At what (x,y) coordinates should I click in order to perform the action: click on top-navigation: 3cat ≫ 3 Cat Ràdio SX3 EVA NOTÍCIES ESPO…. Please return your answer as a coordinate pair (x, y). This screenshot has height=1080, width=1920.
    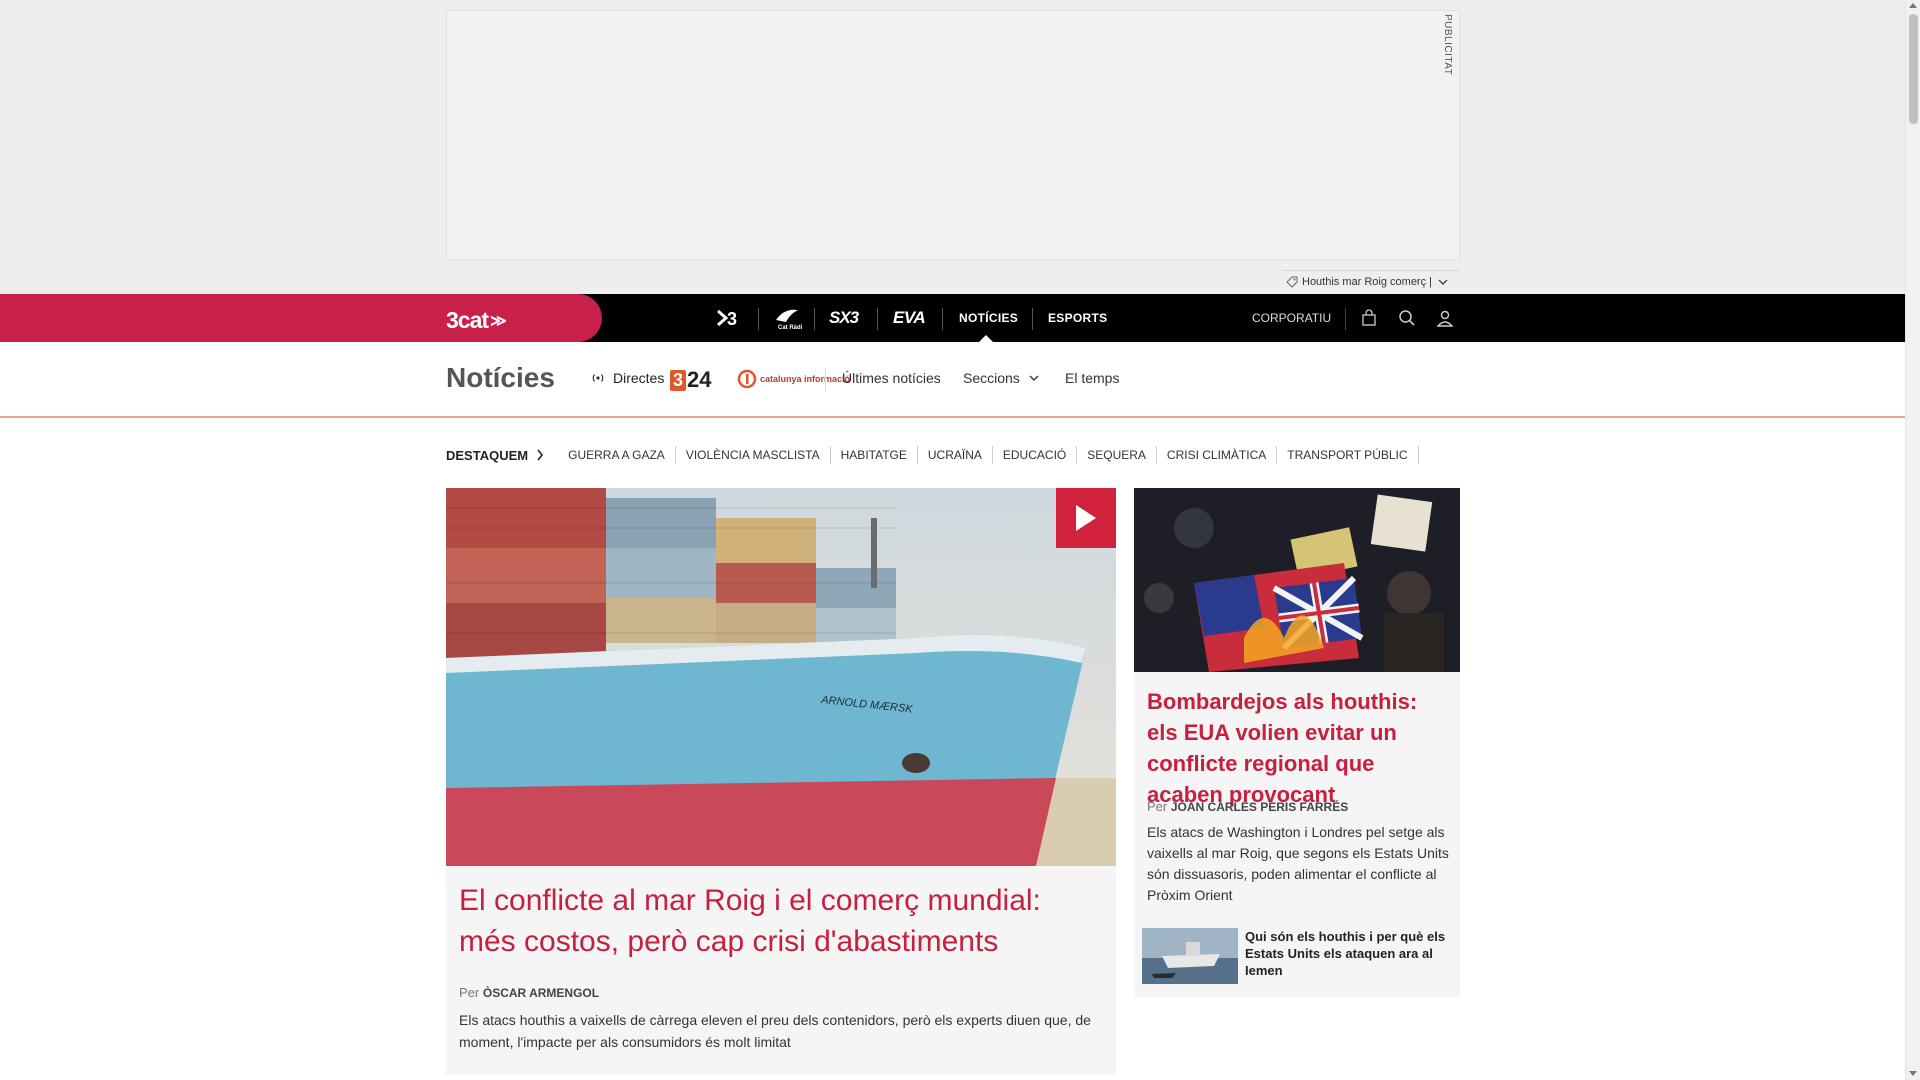
    Looking at the image, I should click on (952, 318).